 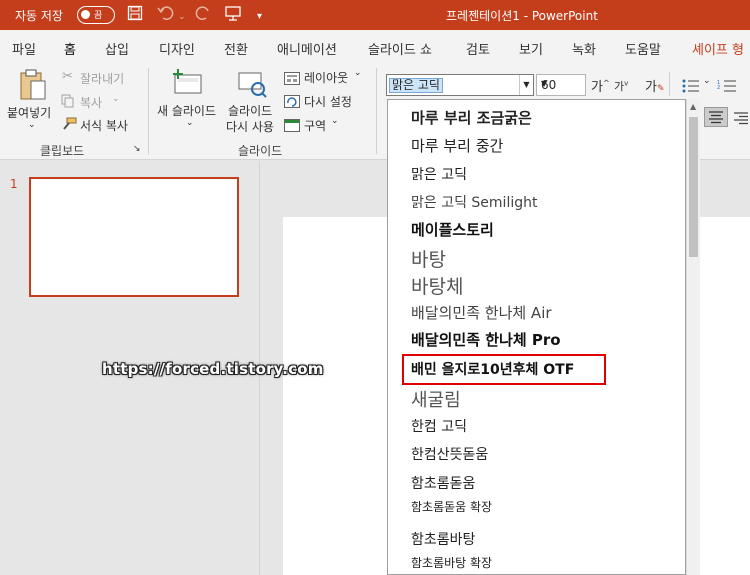 I want to click on toggle-knob, so click(x=85, y=14).